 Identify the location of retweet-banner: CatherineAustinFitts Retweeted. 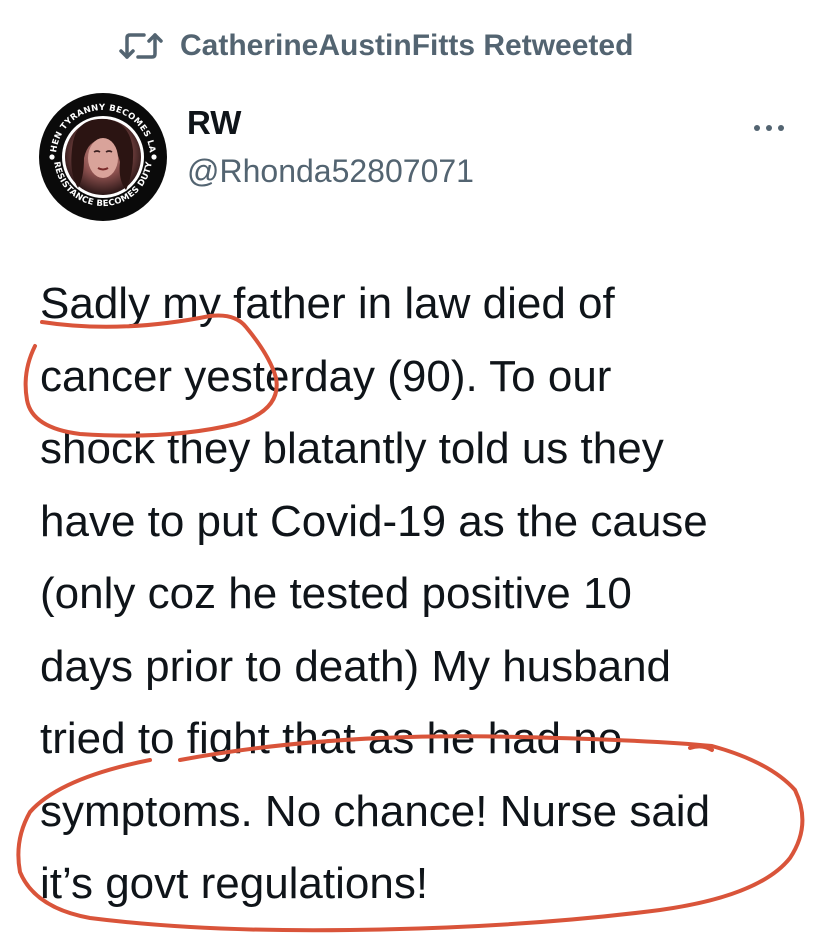
(375, 46).